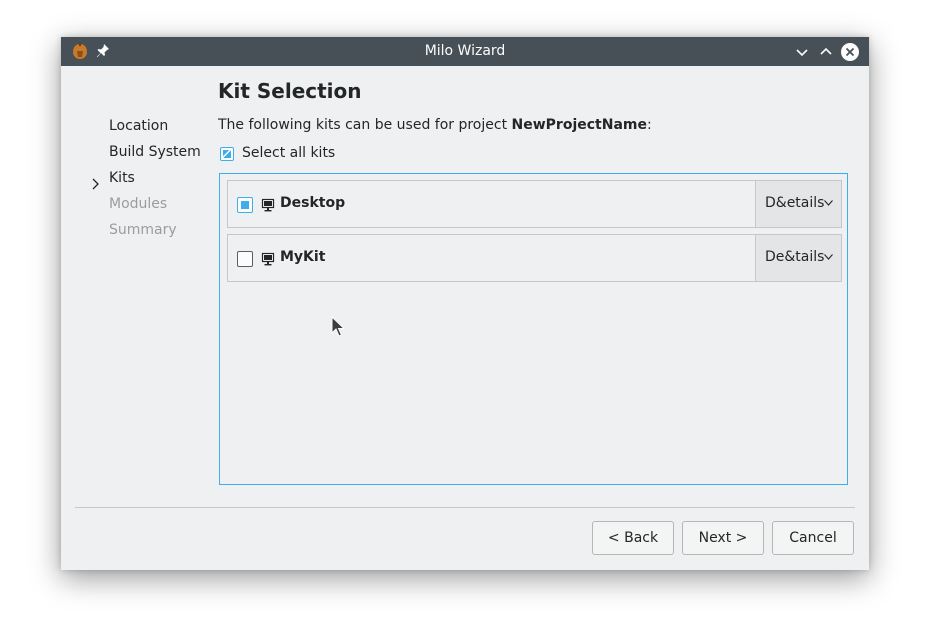 The width and height of the screenshot is (930, 631). What do you see at coordinates (95, 184) in the screenshot?
I see `current-step-chevron-icon` at bounding box center [95, 184].